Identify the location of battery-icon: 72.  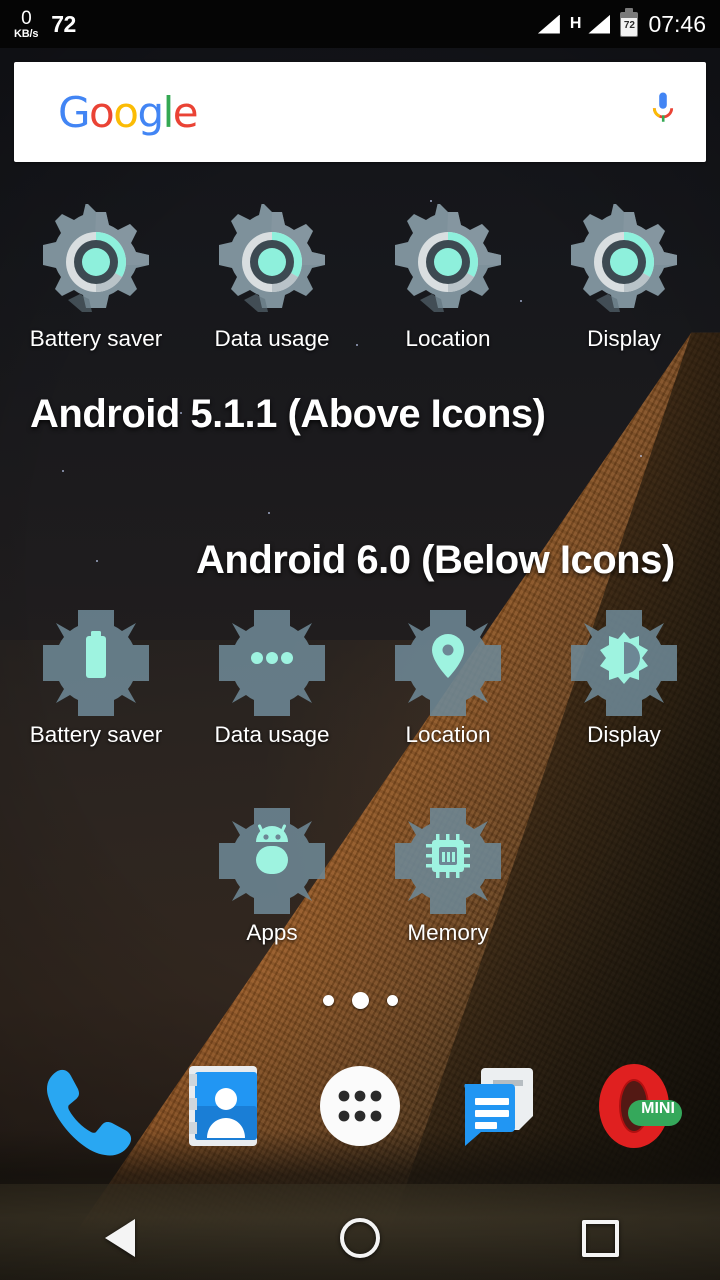
(629, 22).